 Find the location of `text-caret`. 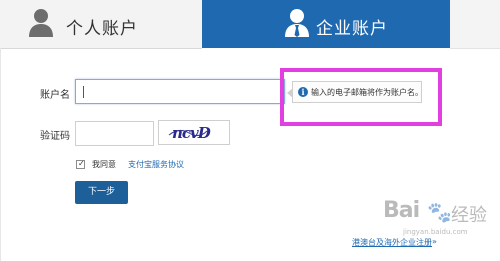

text-caret is located at coordinates (83, 92).